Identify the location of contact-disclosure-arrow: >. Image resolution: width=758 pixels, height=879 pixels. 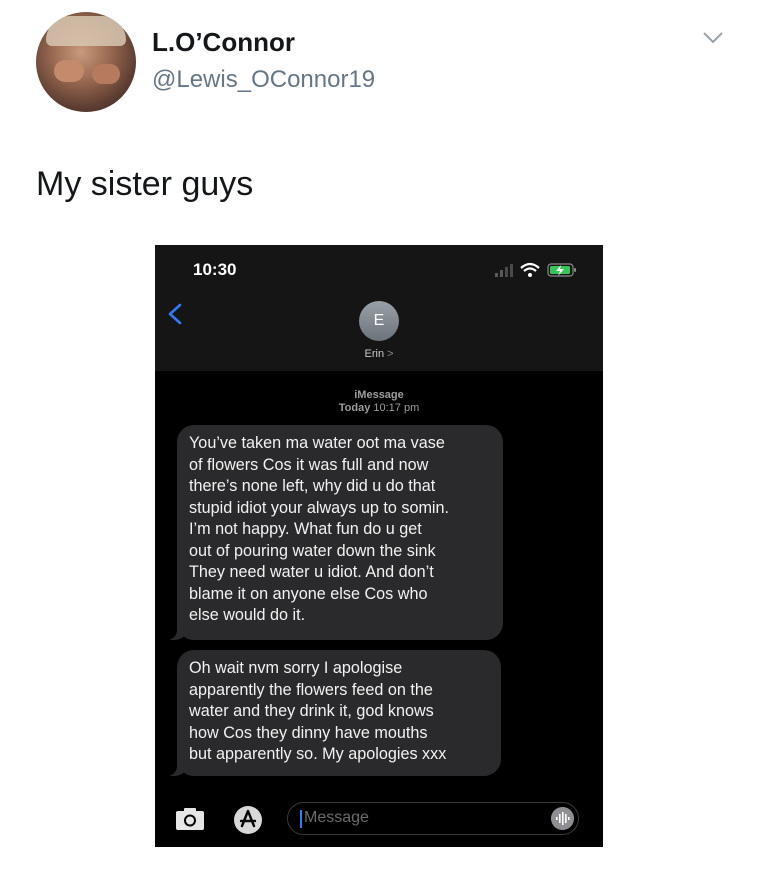
(390, 354).